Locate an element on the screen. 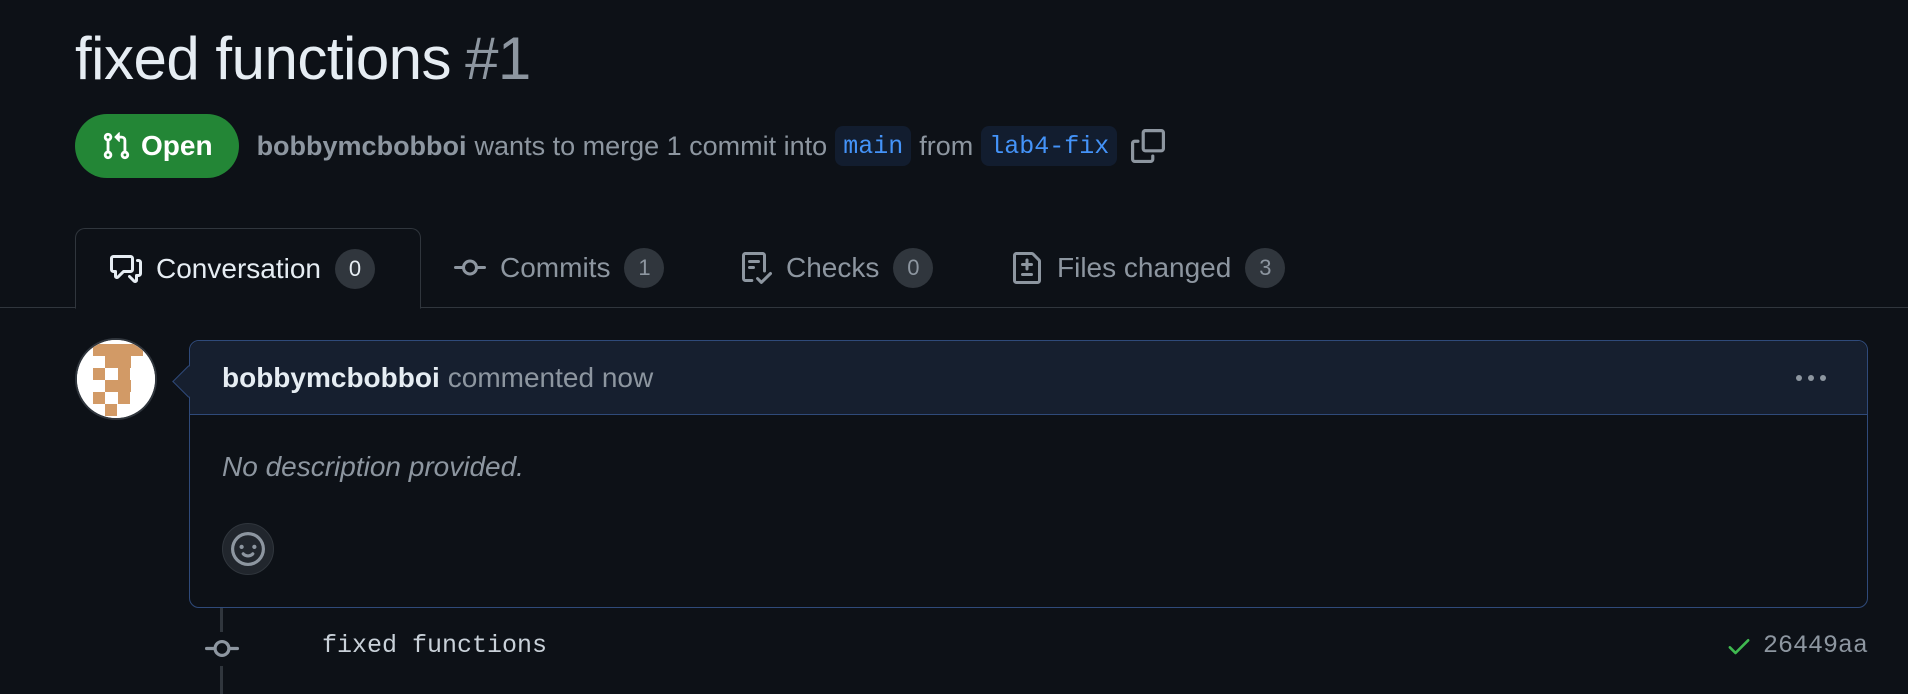 The height and width of the screenshot is (694, 1908). tab-files-changed-count: 3 is located at coordinates (1265, 268).